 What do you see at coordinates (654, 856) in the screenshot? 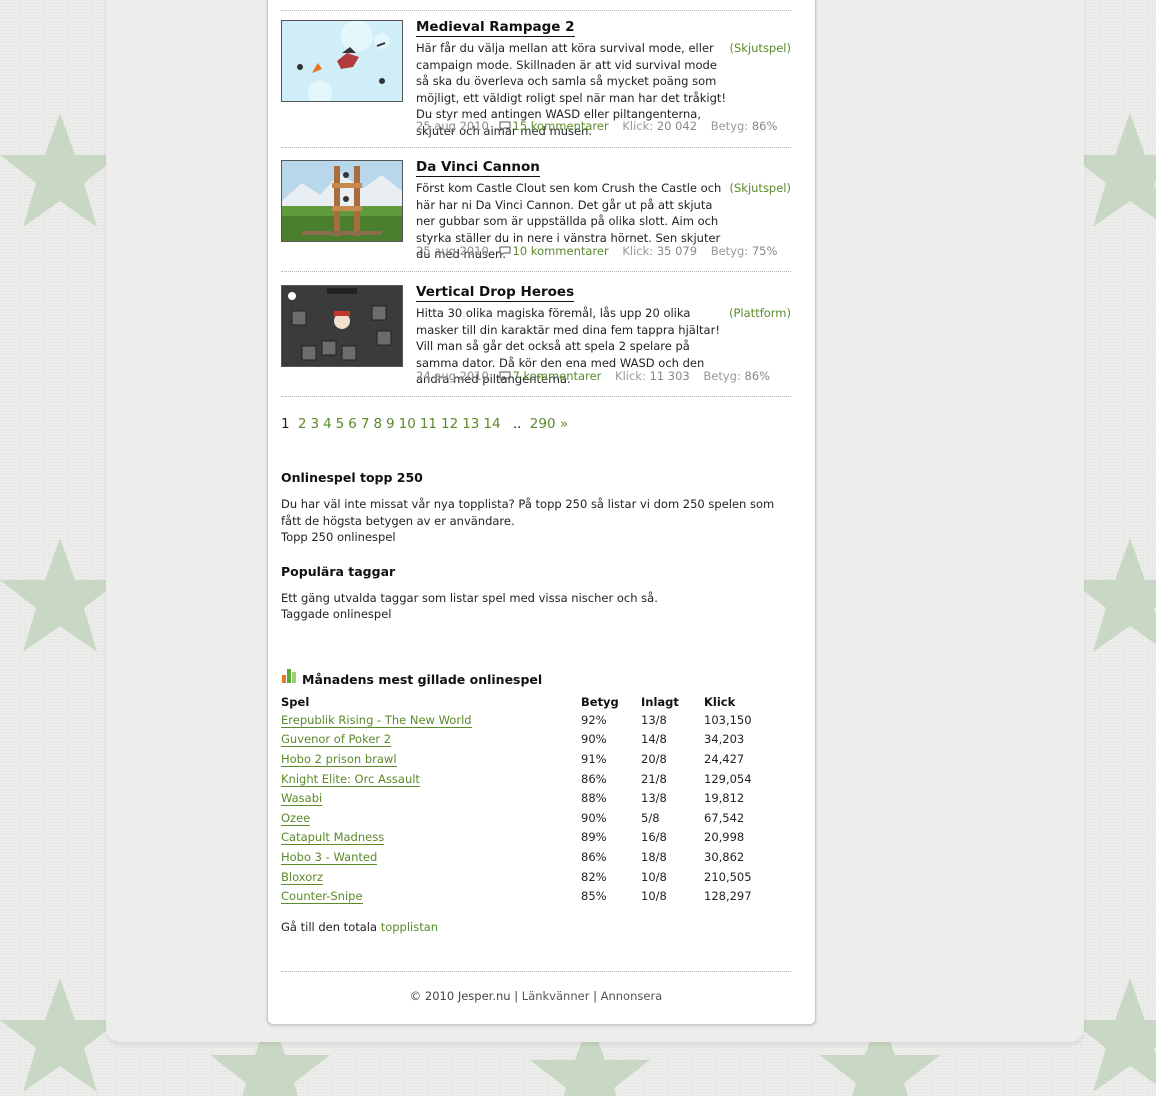
I see `added-cell: 18/8` at bounding box center [654, 856].